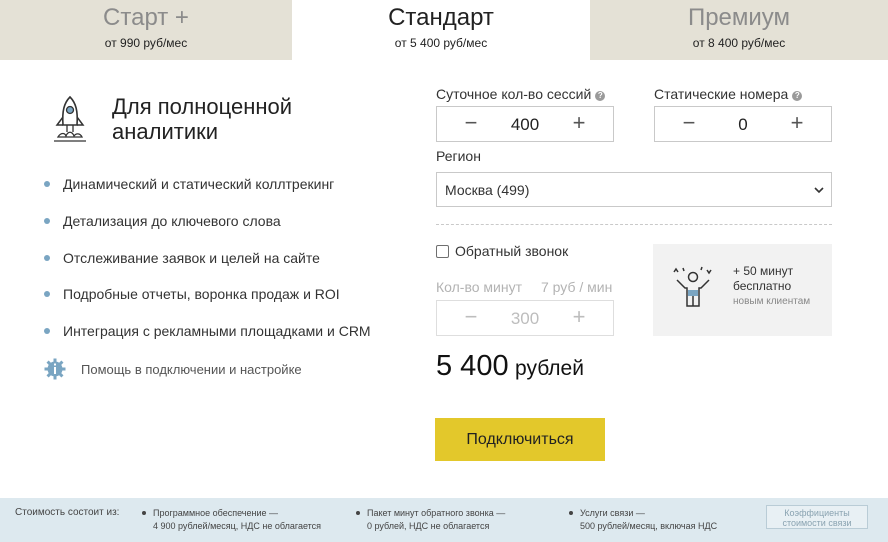 This screenshot has width=888, height=542. Describe the element at coordinates (634, 189) in the screenshot. I see `region-select: Москва (499)` at that location.